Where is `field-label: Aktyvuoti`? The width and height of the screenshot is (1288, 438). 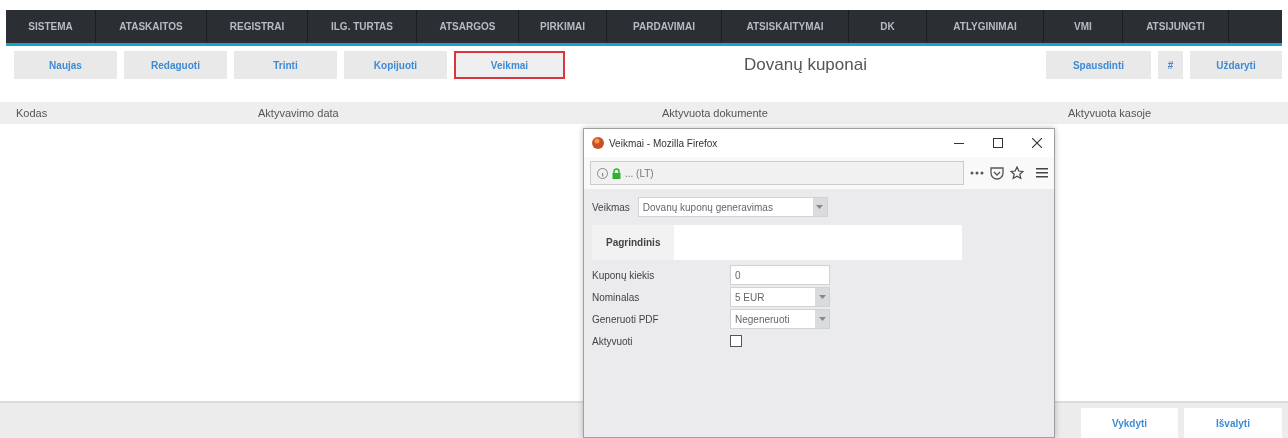
field-label: Aktyvuoti is located at coordinates (613, 341).